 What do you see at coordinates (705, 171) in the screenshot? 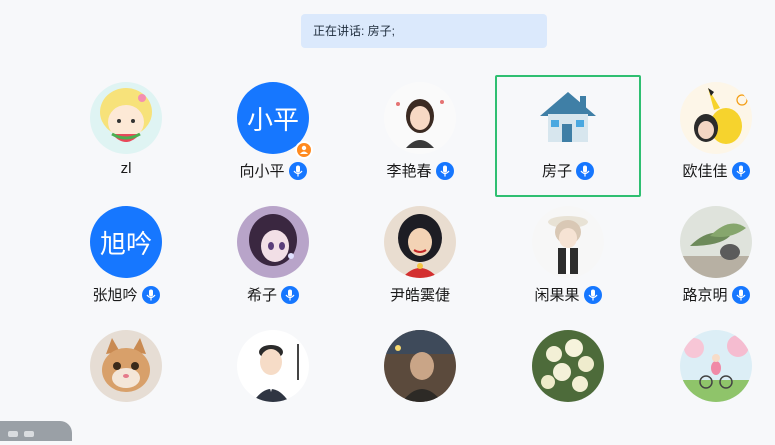
I see `participant-name: 欧佳佳` at bounding box center [705, 171].